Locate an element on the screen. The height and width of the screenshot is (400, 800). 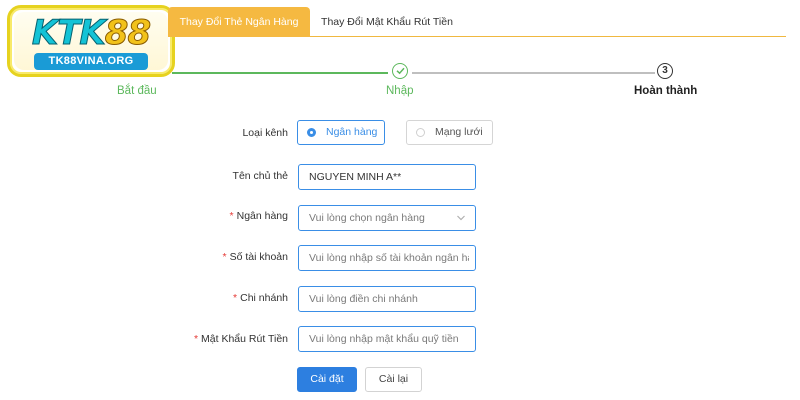
logo-wordmark-number: 88 is located at coordinates (127, 33).